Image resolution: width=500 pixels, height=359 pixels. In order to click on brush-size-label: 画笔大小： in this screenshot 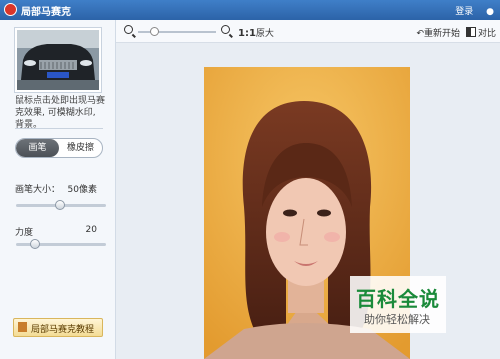, I will do `click(38, 190)`.